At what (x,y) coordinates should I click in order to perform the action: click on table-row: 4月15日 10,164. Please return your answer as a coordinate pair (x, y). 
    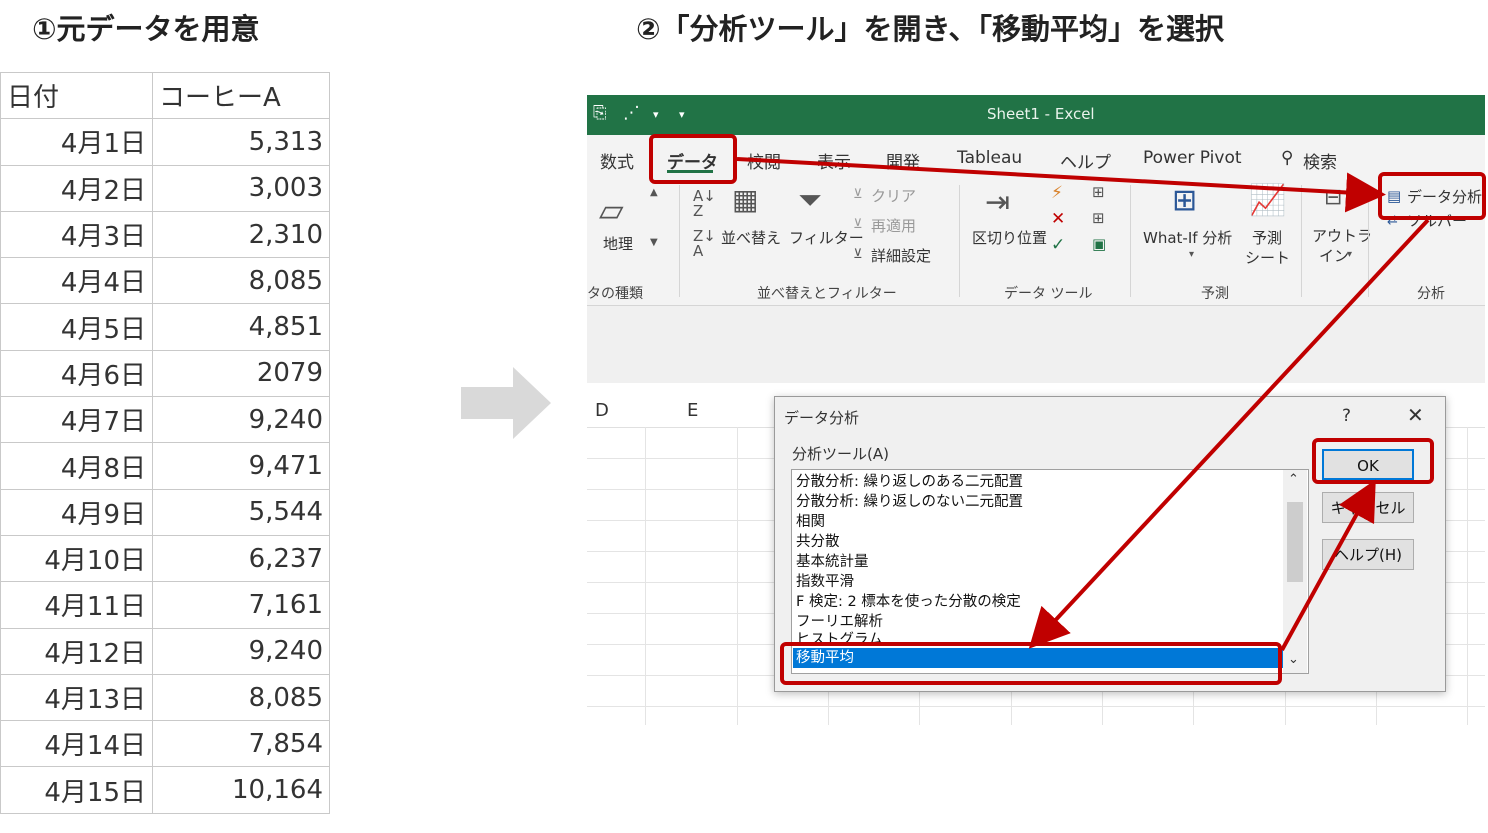
    Looking at the image, I should click on (165, 790).